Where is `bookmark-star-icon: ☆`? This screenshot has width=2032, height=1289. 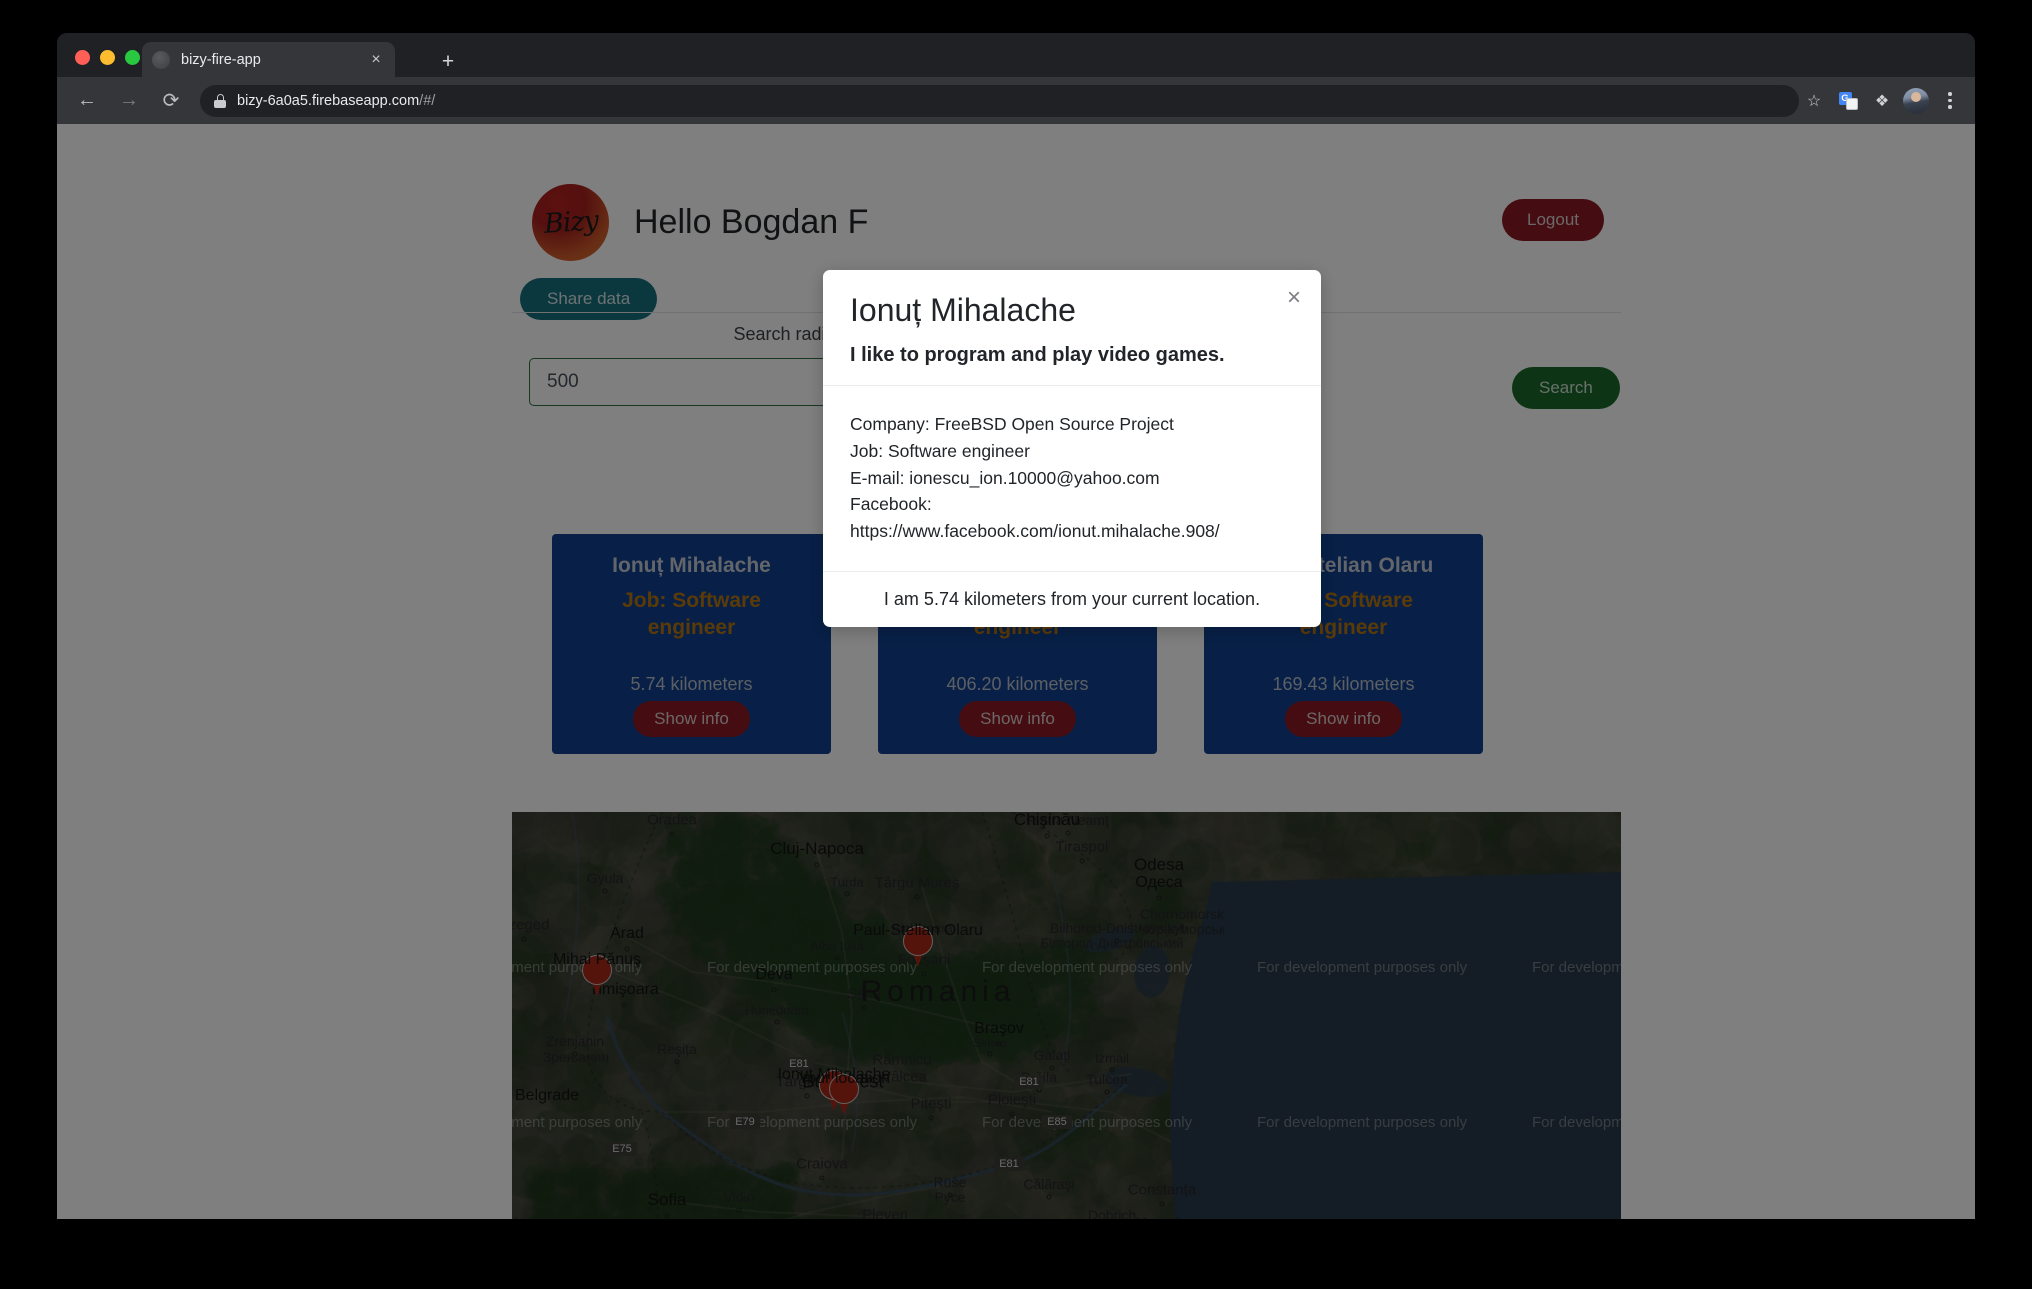
bookmark-star-icon: ☆ is located at coordinates (1814, 101).